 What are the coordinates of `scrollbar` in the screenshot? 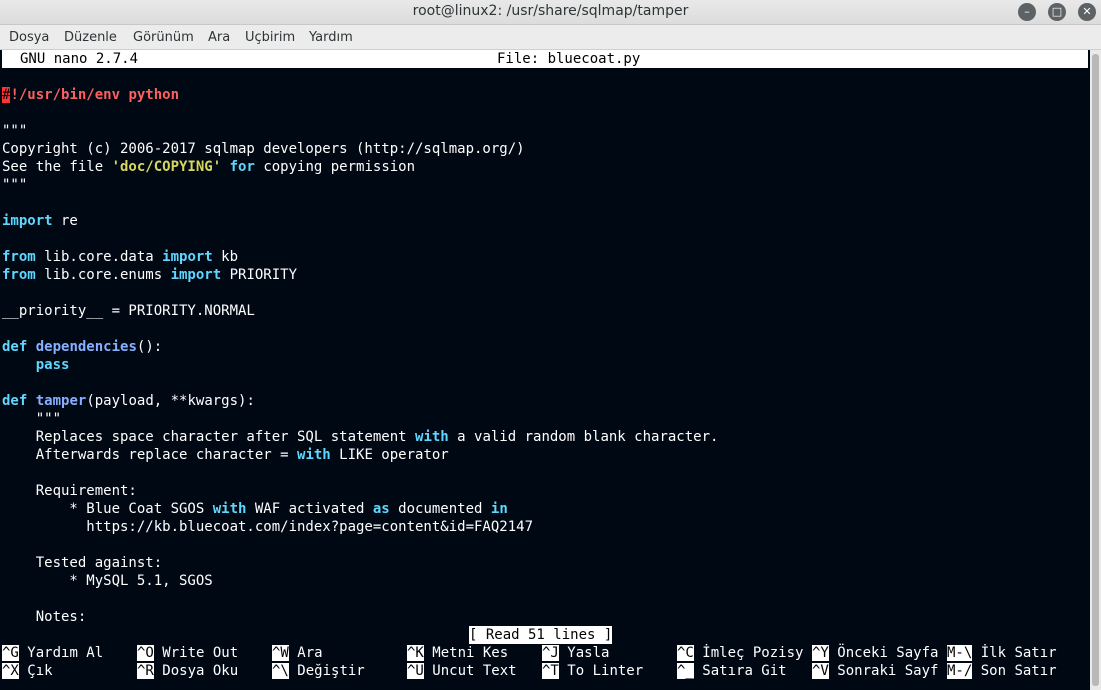 It's located at (1095, 370).